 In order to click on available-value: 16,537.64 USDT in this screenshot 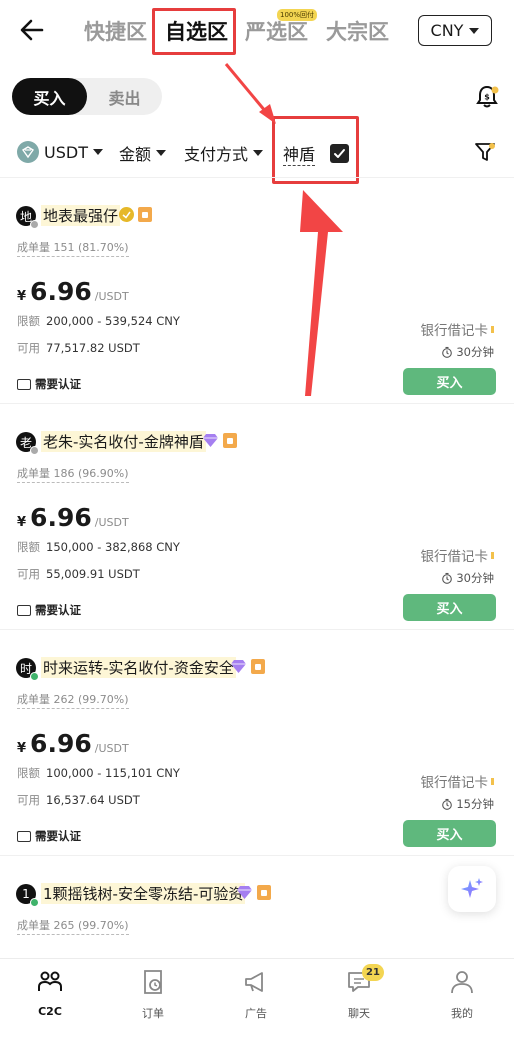, I will do `click(93, 800)`.